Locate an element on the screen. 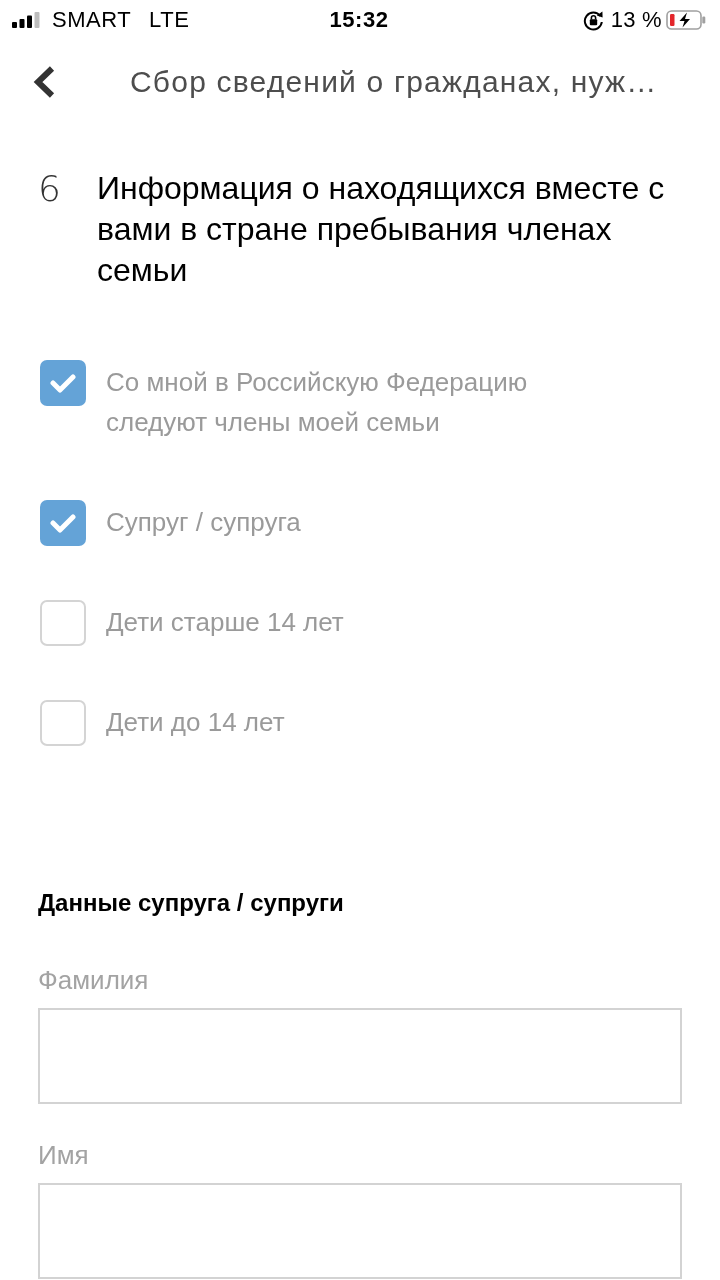 This screenshot has width=720, height=1280. field-label: Имя is located at coordinates (63, 1155).